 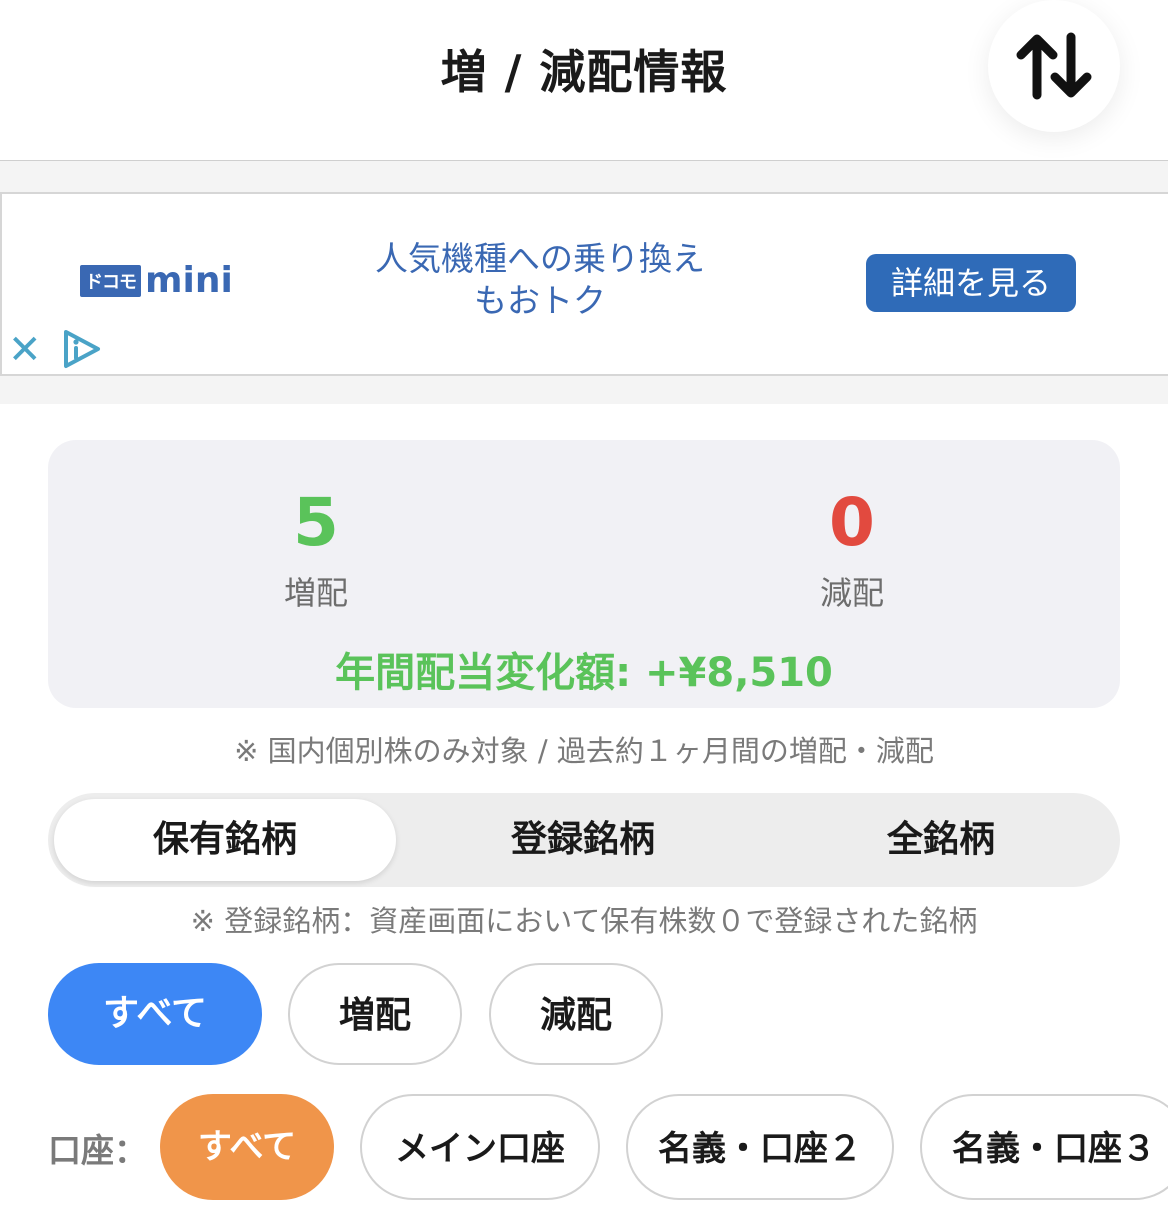 What do you see at coordinates (584, 673) in the screenshot?
I see `annual-dividend-change: 年間配当変化額: +¥8,510` at bounding box center [584, 673].